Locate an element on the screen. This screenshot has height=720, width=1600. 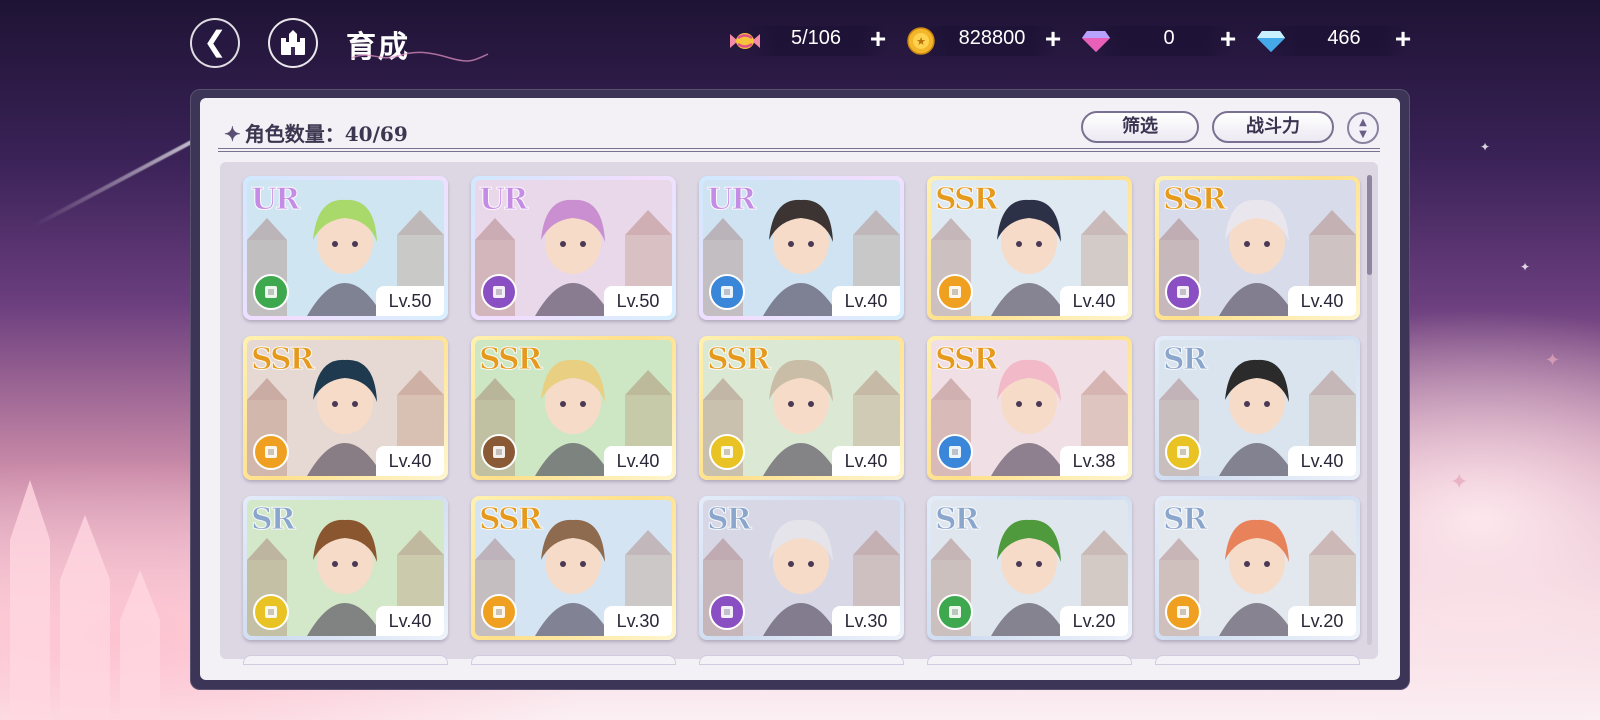
gold-coin-icon: ★ is located at coordinates (921, 41).